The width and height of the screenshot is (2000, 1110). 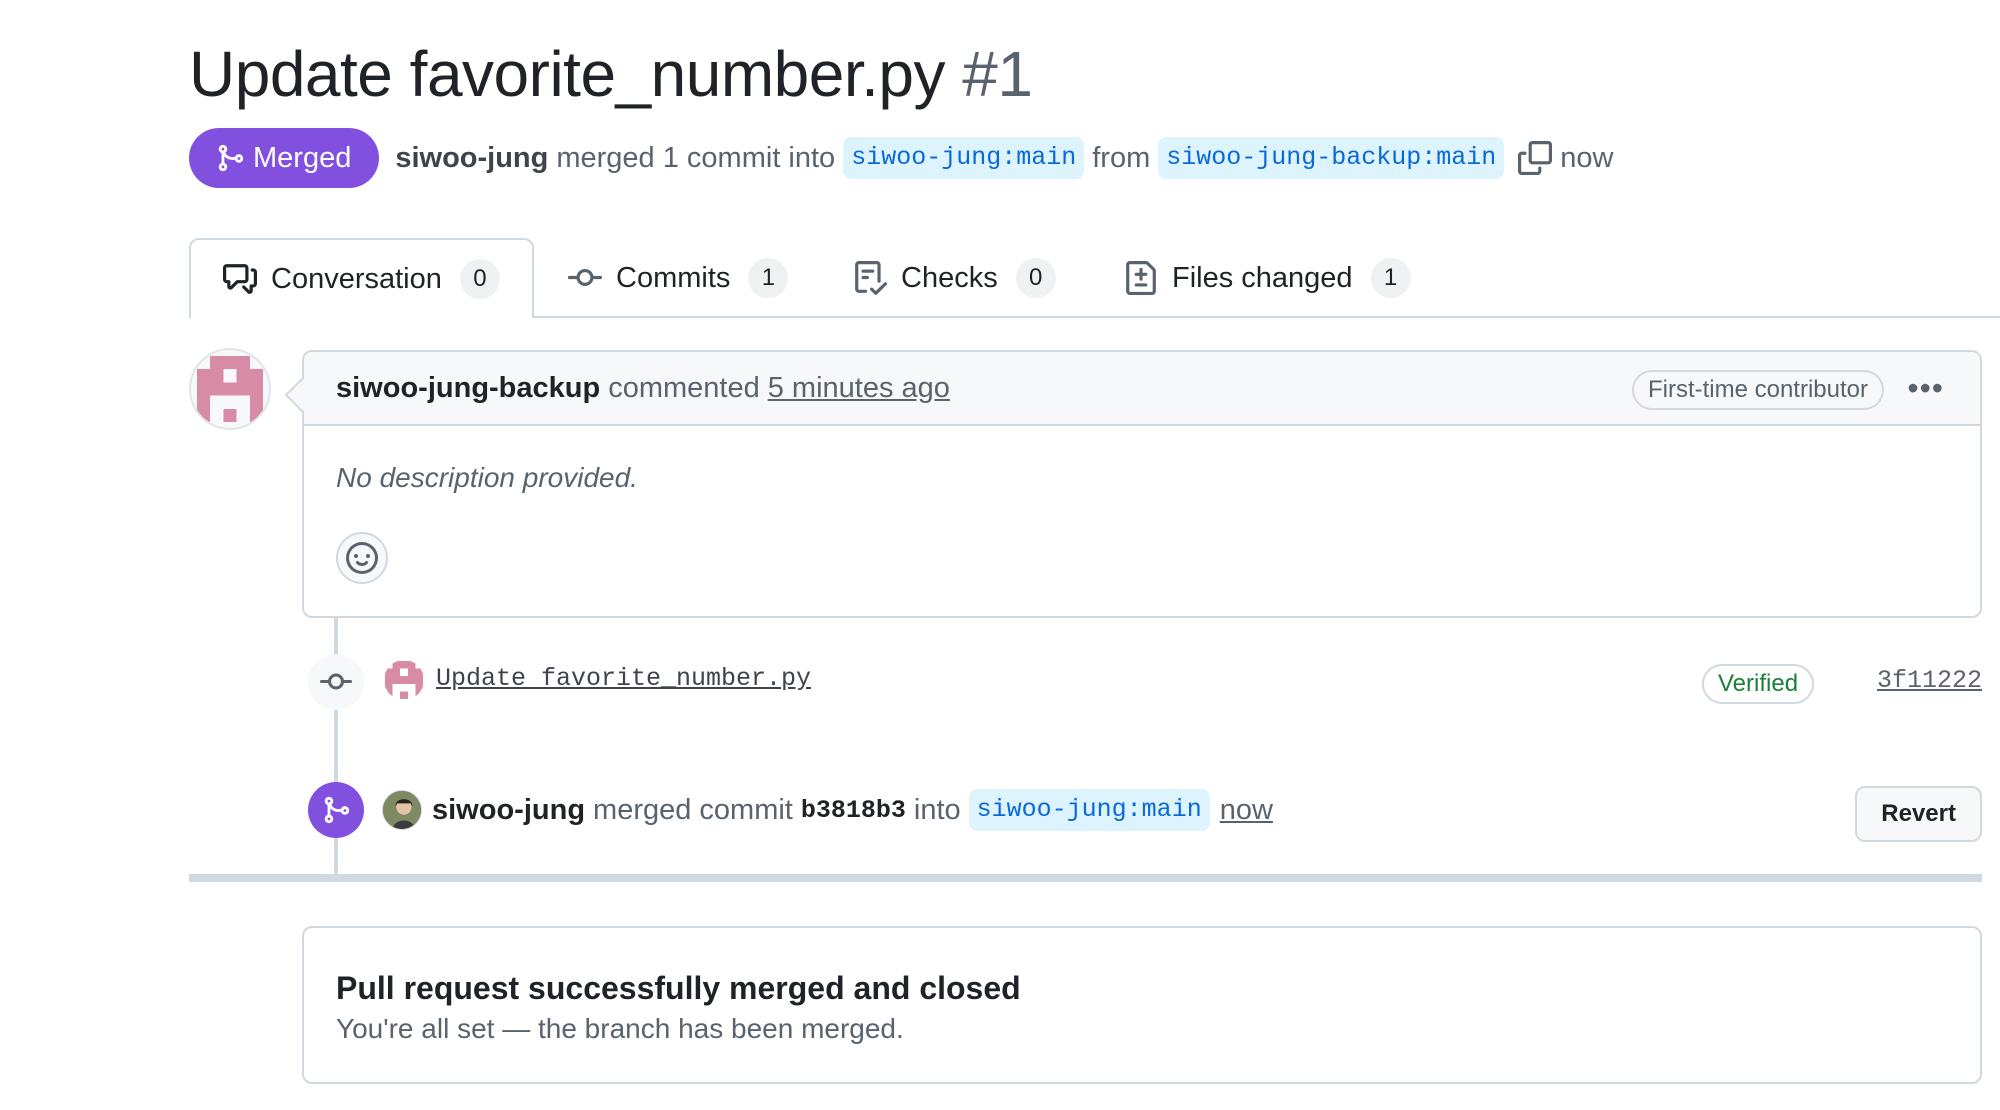 I want to click on tab-conversation: Conversation 0, so click(x=361, y=278).